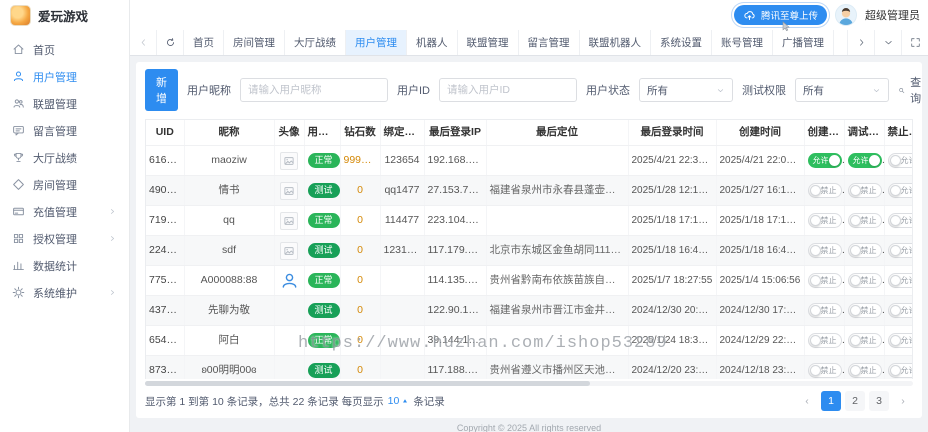 The image size is (928, 432). What do you see at coordinates (165, 367) in the screenshot?
I see `cell-uid: 873861` at bounding box center [165, 367].